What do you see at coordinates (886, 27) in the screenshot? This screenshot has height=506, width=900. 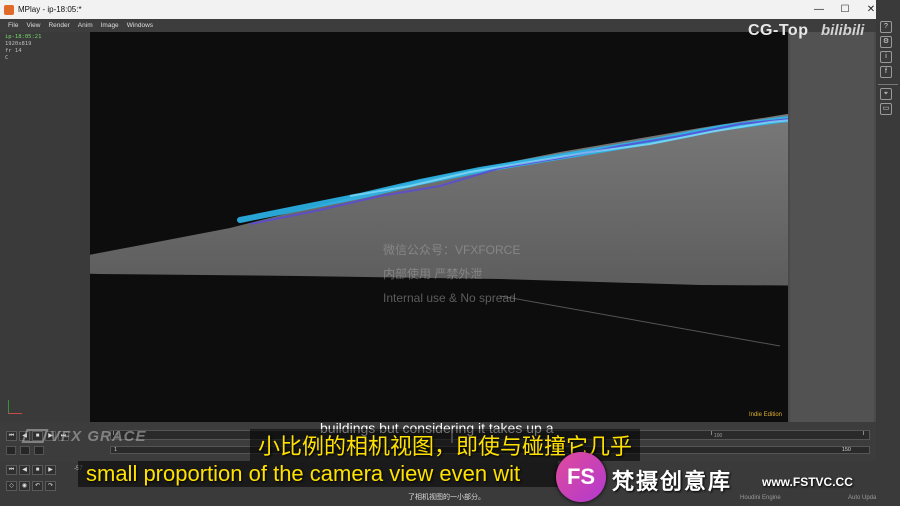 I see `help-icon: ?` at bounding box center [886, 27].